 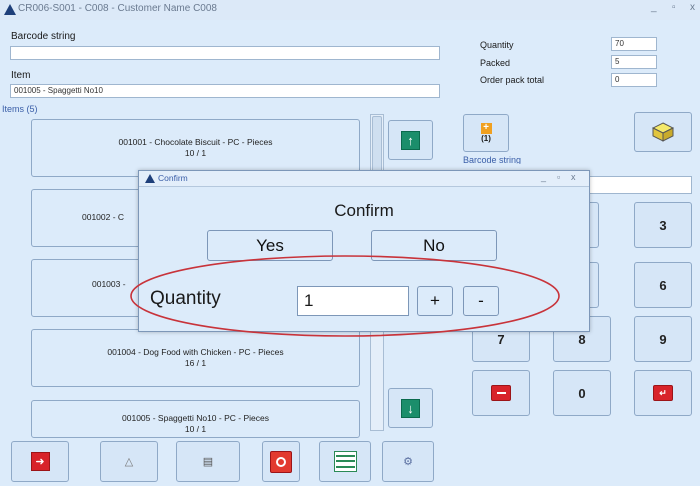 What do you see at coordinates (512, 80) in the screenshot?
I see `order-pack-total-label: Order pack total` at bounding box center [512, 80].